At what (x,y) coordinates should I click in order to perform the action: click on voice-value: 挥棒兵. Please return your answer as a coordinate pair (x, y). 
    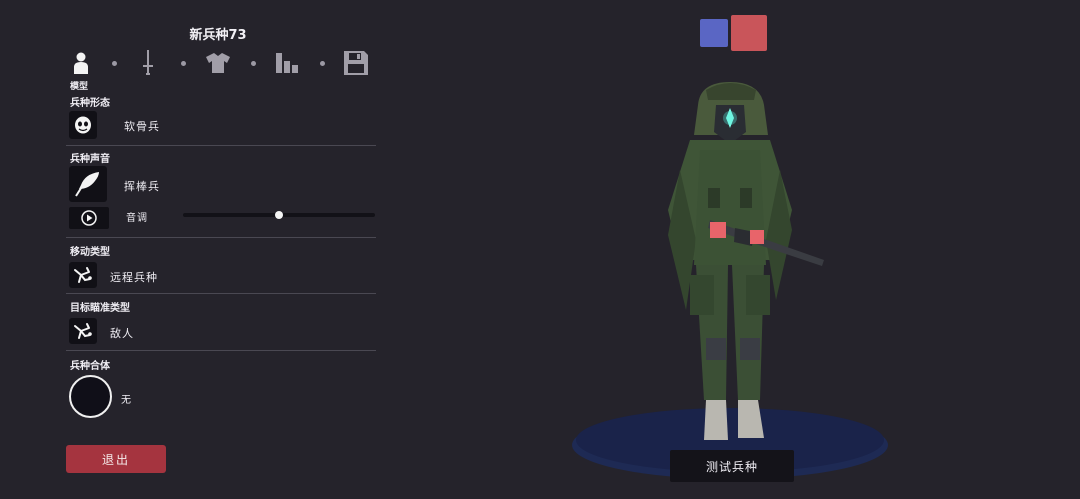
    Looking at the image, I should click on (142, 186).